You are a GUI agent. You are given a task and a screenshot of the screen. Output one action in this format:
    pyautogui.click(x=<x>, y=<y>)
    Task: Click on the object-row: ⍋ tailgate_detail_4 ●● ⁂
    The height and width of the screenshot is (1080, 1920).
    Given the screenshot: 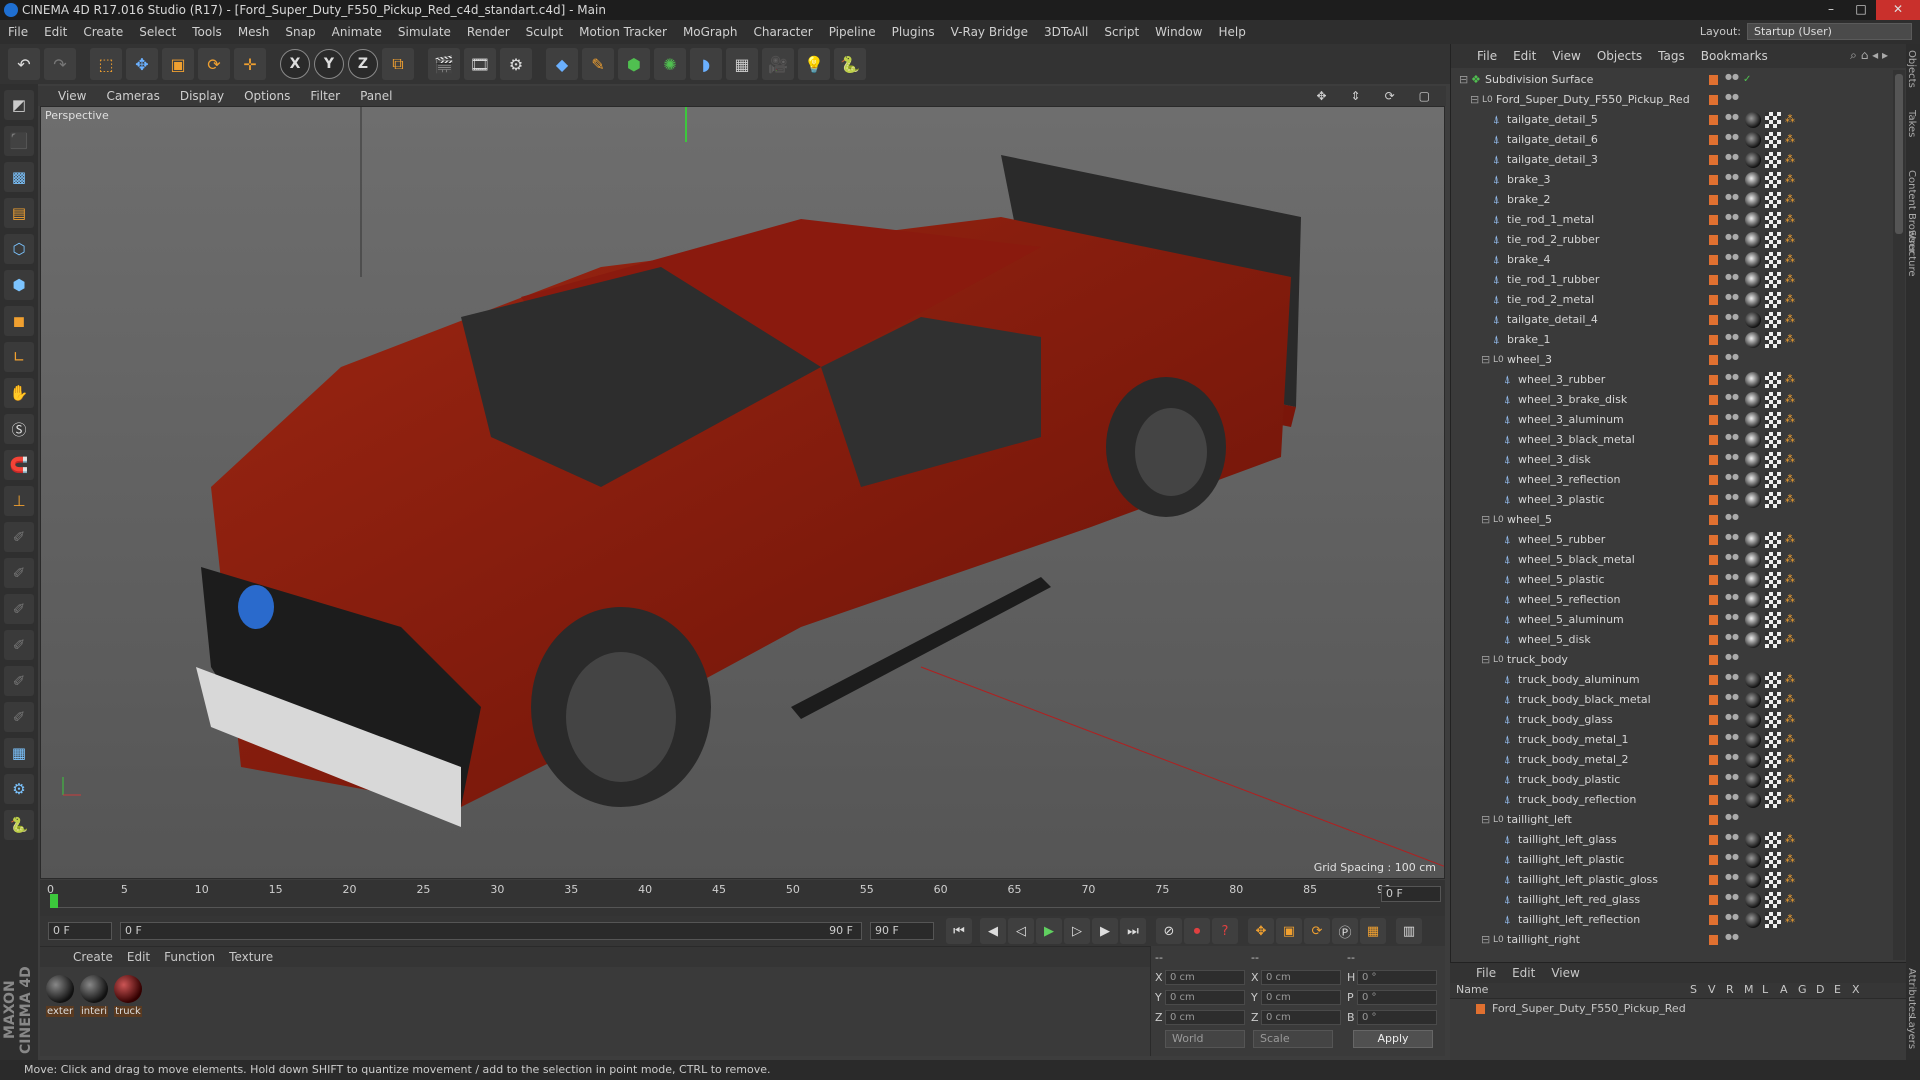 What is the action you would take?
    pyautogui.click(x=1671, y=320)
    